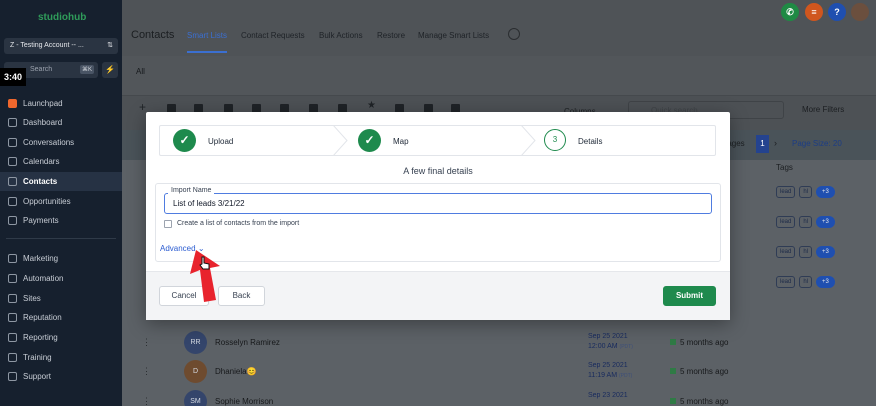 This screenshot has width=876, height=406. I want to click on import-name-label: Import Name, so click(191, 190).